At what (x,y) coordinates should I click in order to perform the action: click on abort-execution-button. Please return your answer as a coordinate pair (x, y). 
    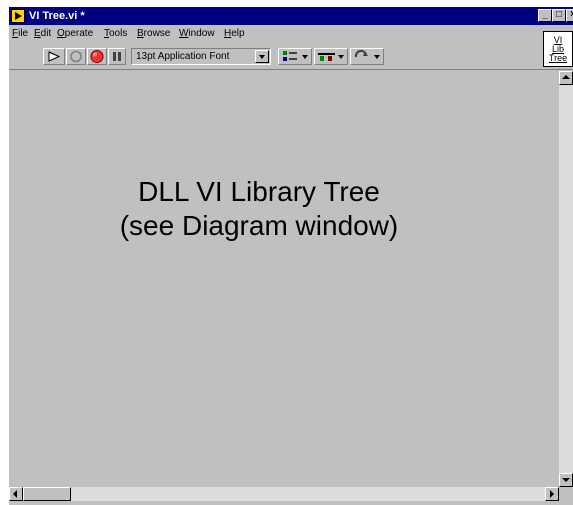
    Looking at the image, I should click on (97, 56).